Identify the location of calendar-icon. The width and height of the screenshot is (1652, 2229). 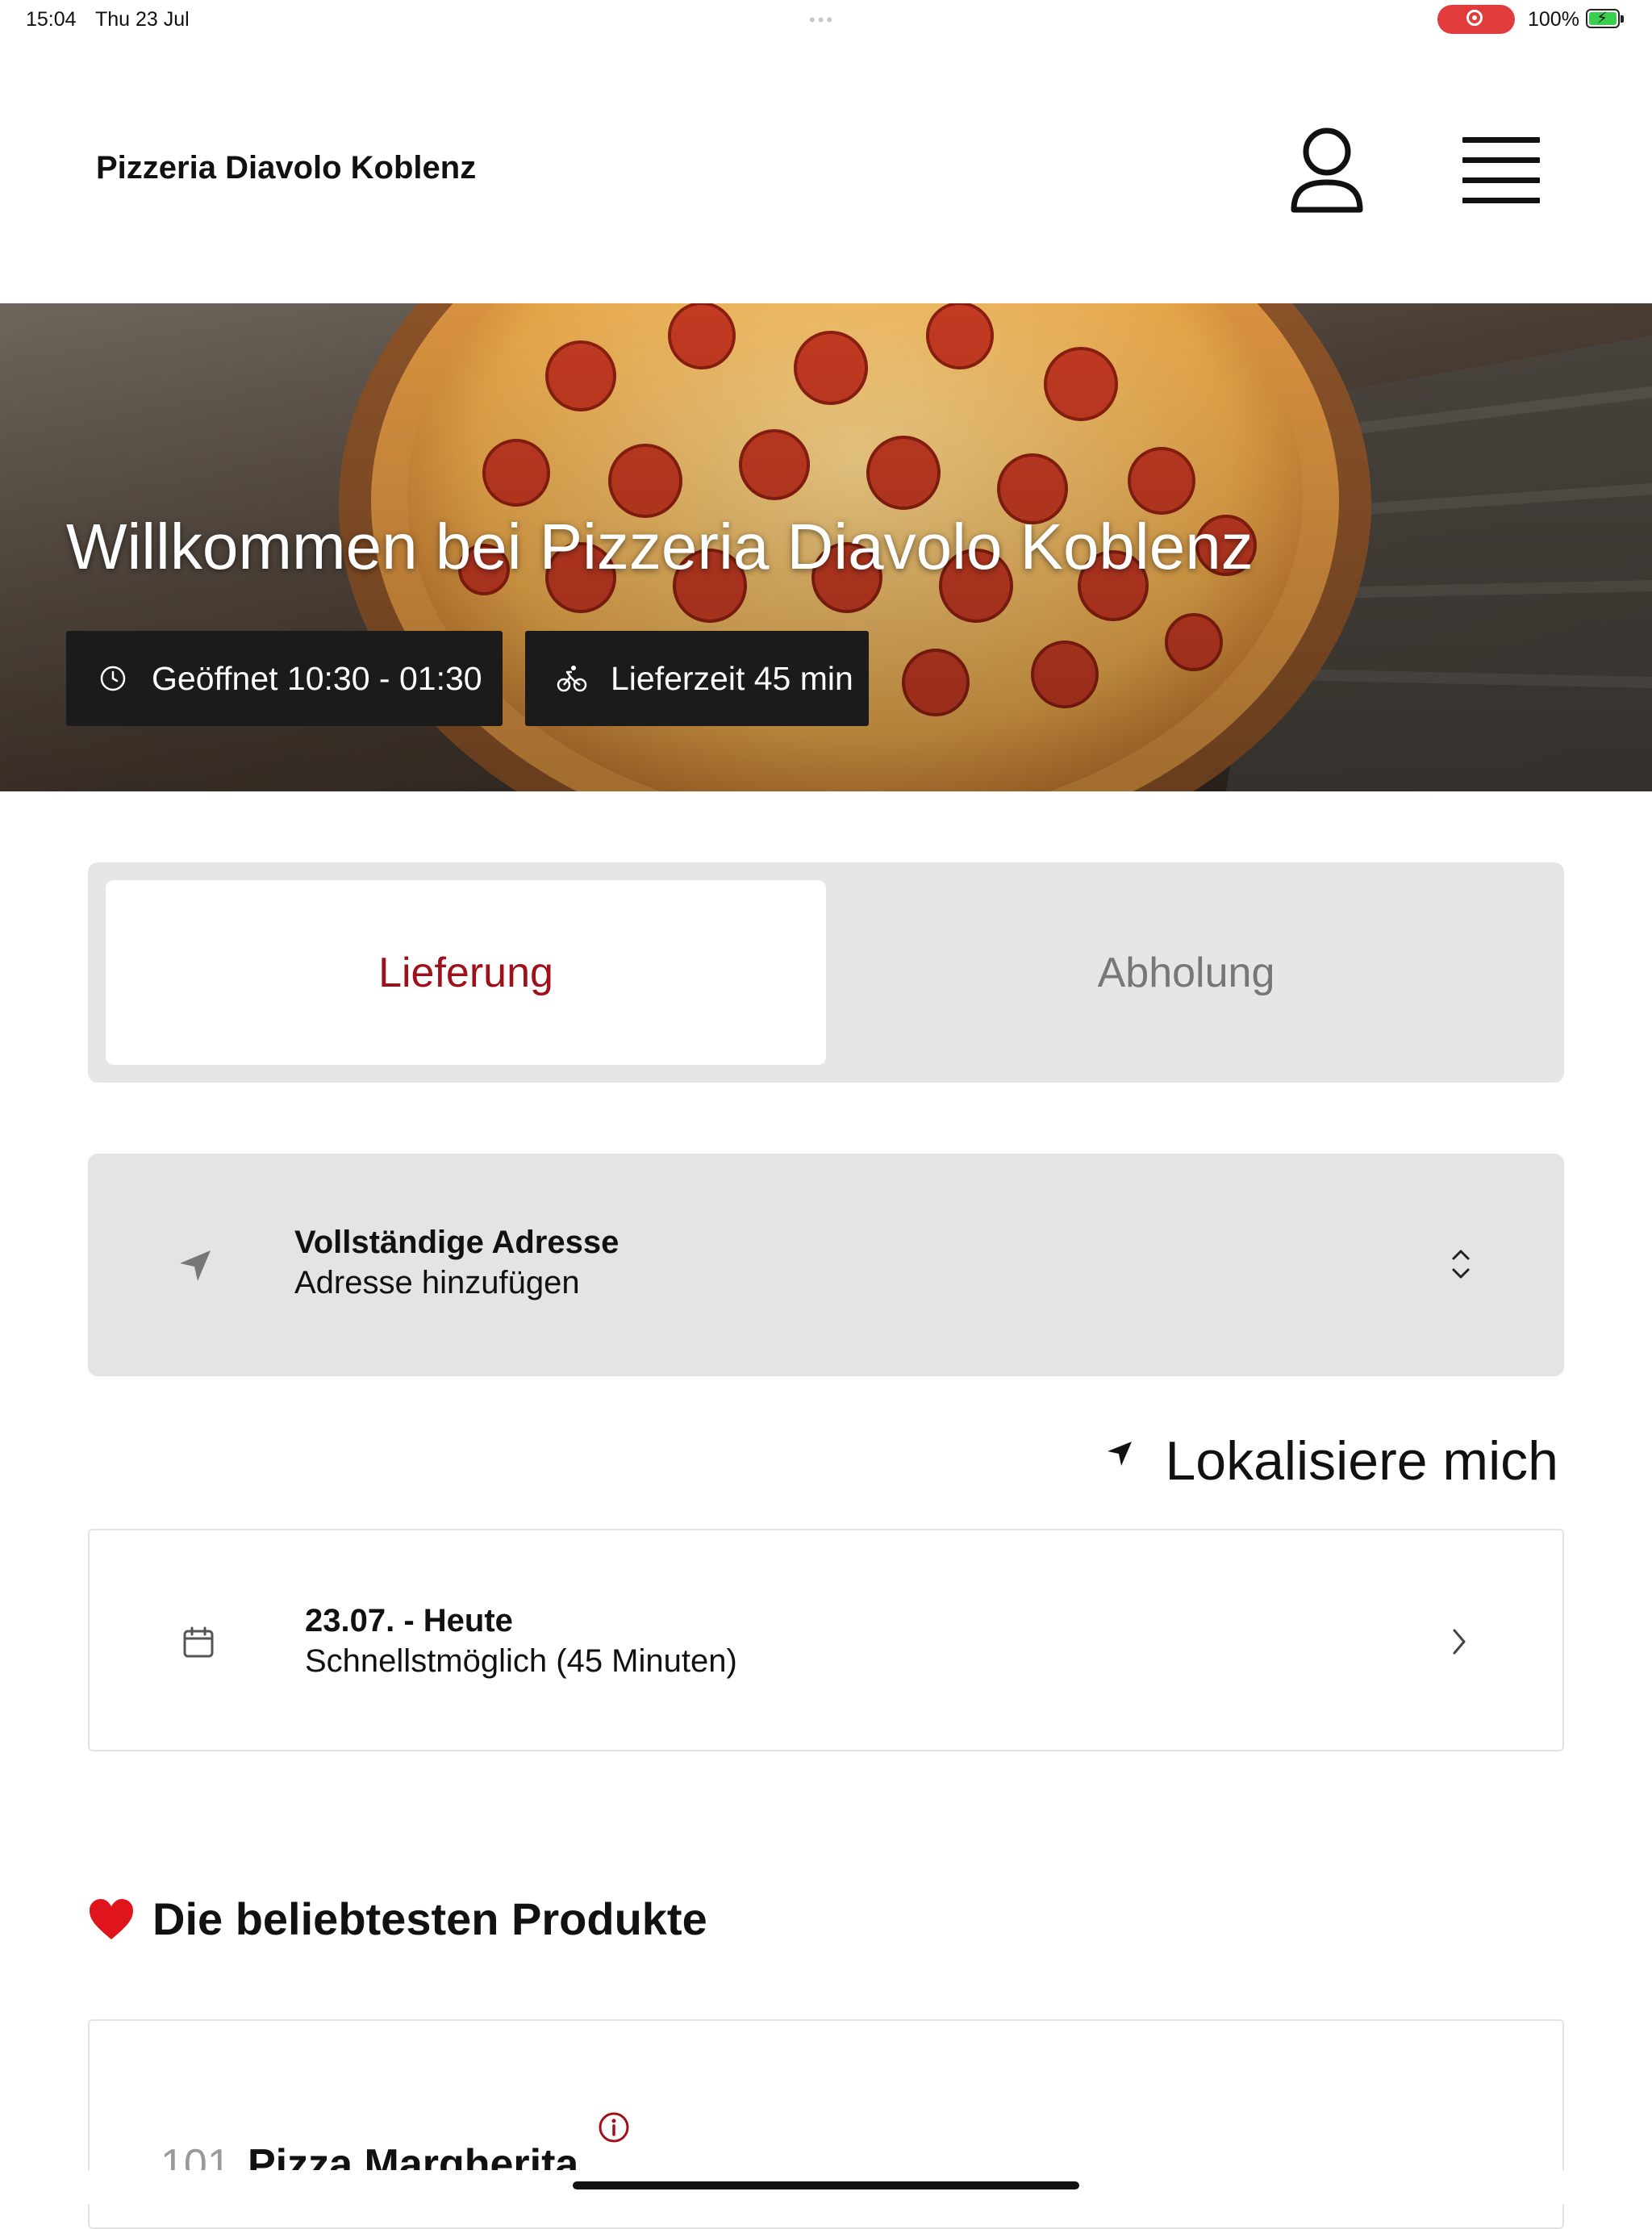
(198, 1642).